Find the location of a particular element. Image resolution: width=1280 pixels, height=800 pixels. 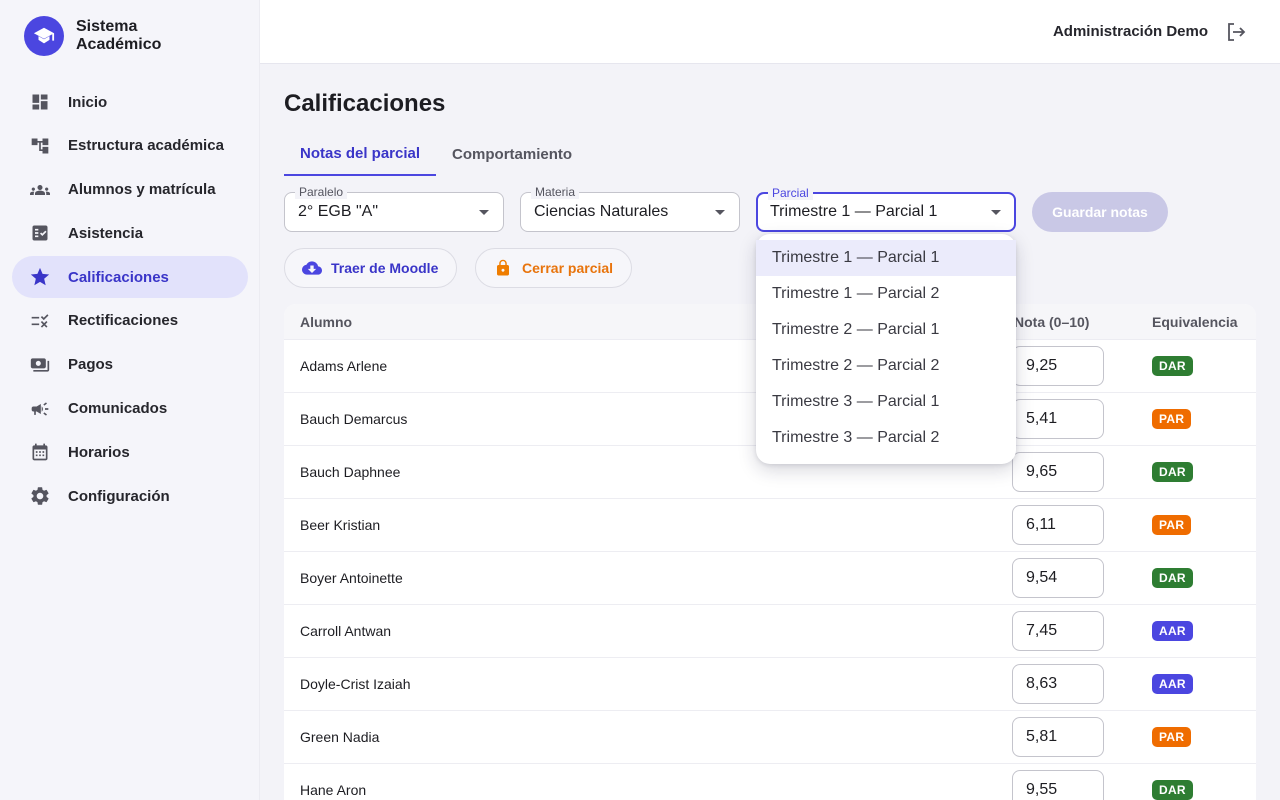

checklist-icon is located at coordinates (40, 233).